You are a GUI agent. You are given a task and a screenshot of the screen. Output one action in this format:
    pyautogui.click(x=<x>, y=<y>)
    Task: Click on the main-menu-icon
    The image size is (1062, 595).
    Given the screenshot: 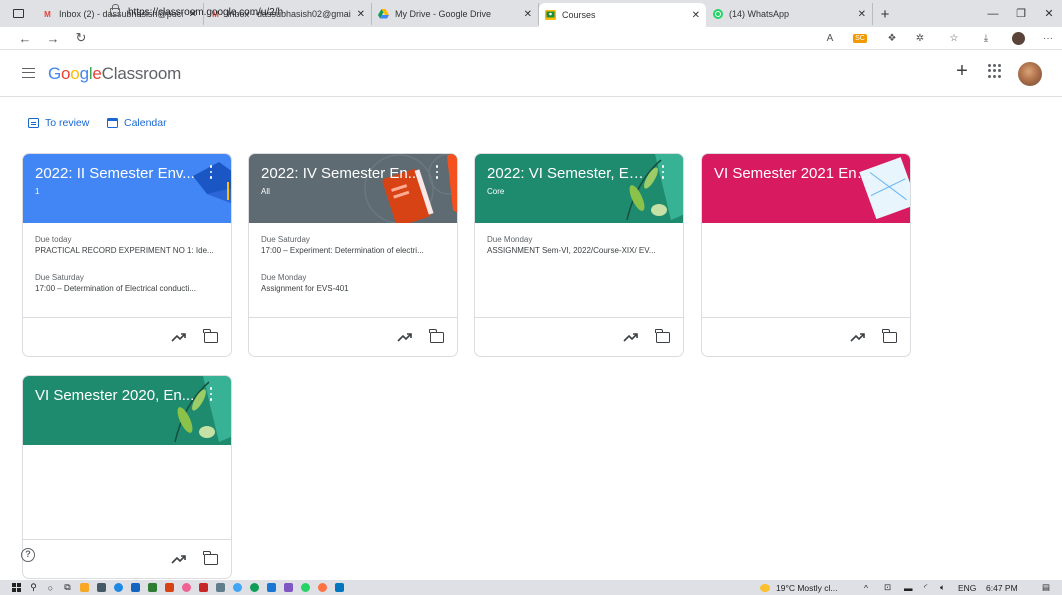 What is the action you would take?
    pyautogui.click(x=28, y=73)
    